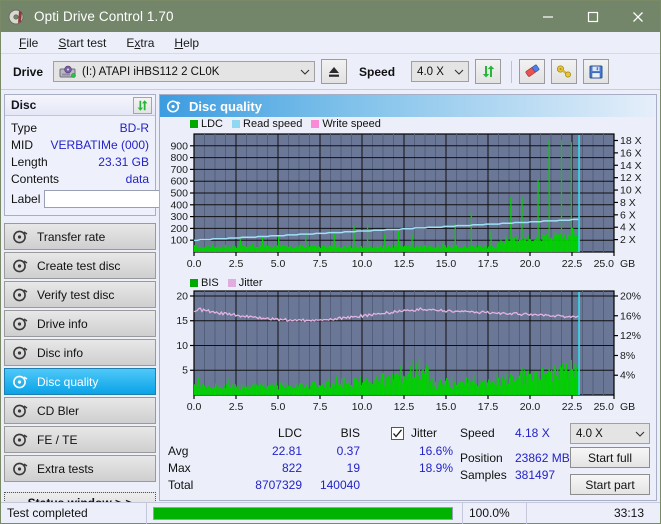  I want to click on stats-avg-jitter: 16.6%, so click(435, 451).